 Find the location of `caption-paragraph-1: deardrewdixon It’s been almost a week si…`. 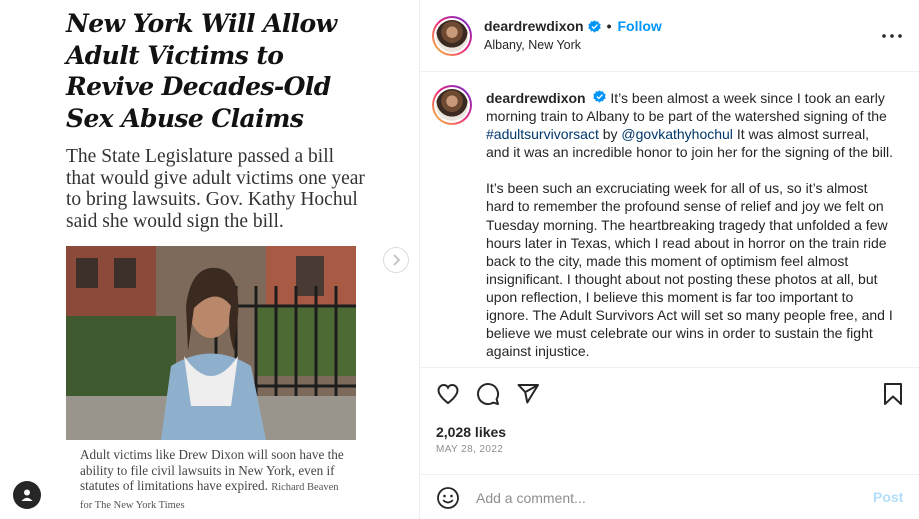

caption-paragraph-1: deardrewdixon It’s been almost a week si… is located at coordinates (691, 125).